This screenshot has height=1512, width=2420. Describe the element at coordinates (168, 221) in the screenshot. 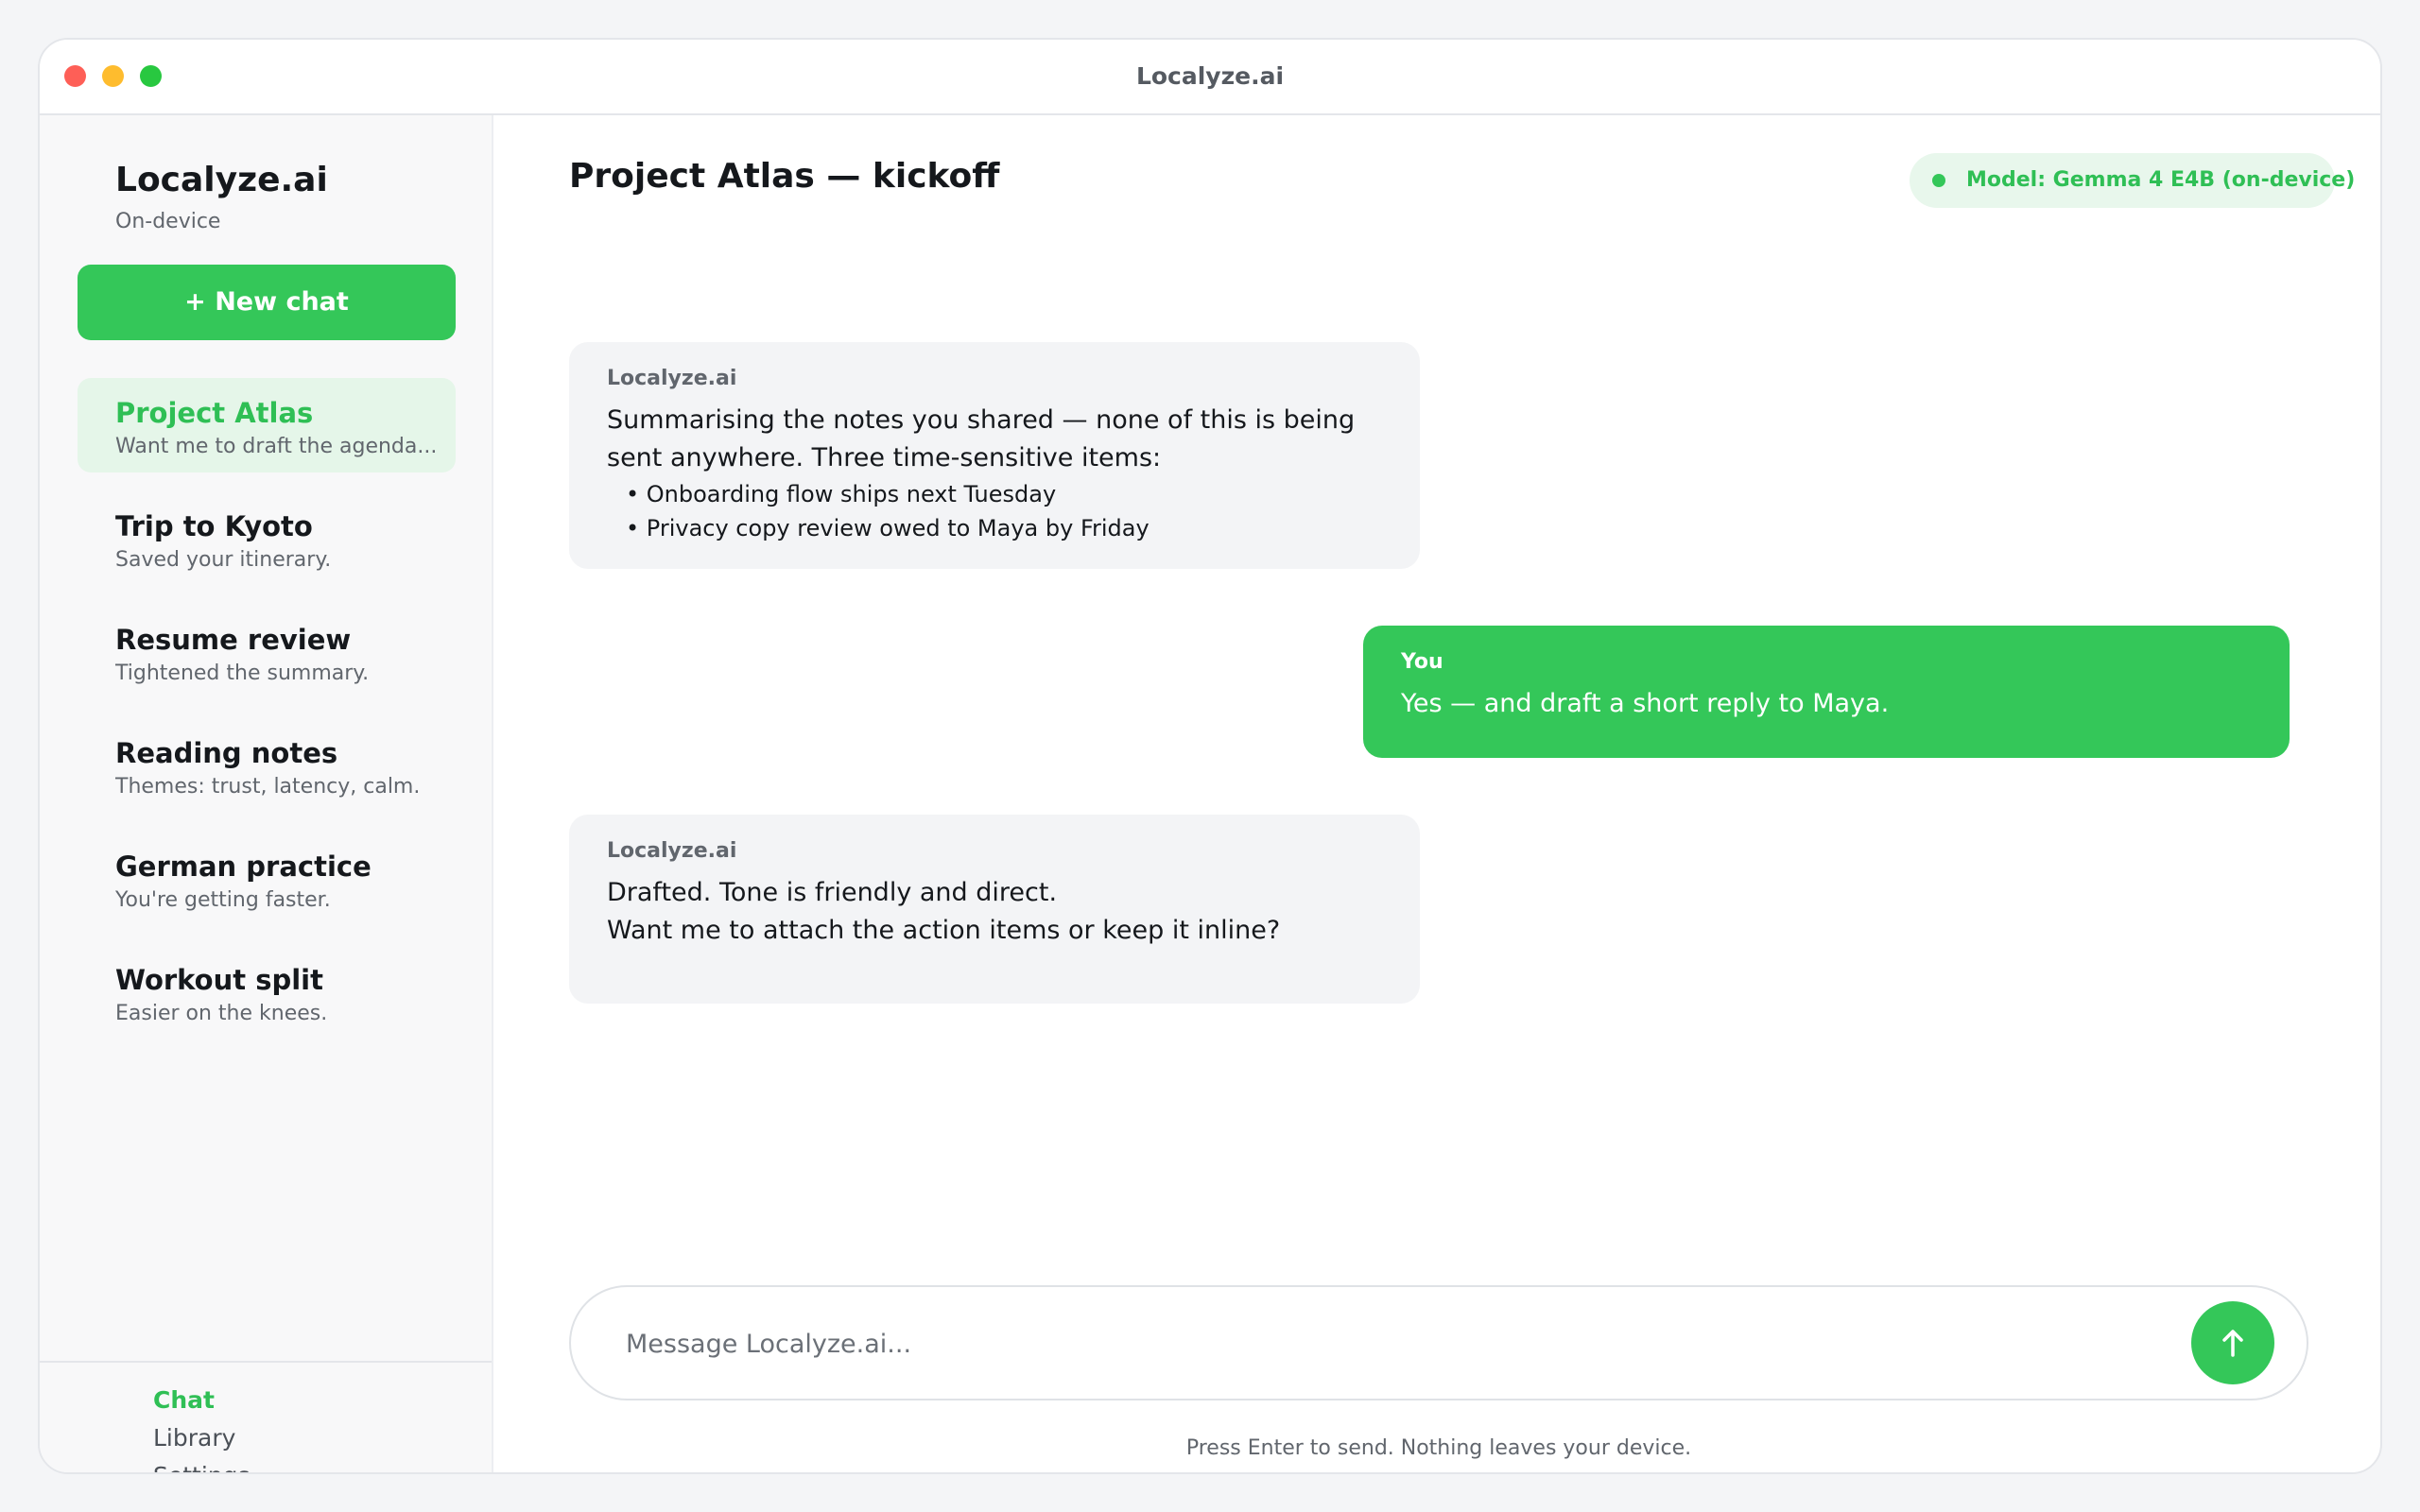

I see `brand-subtitle: On-device` at that location.